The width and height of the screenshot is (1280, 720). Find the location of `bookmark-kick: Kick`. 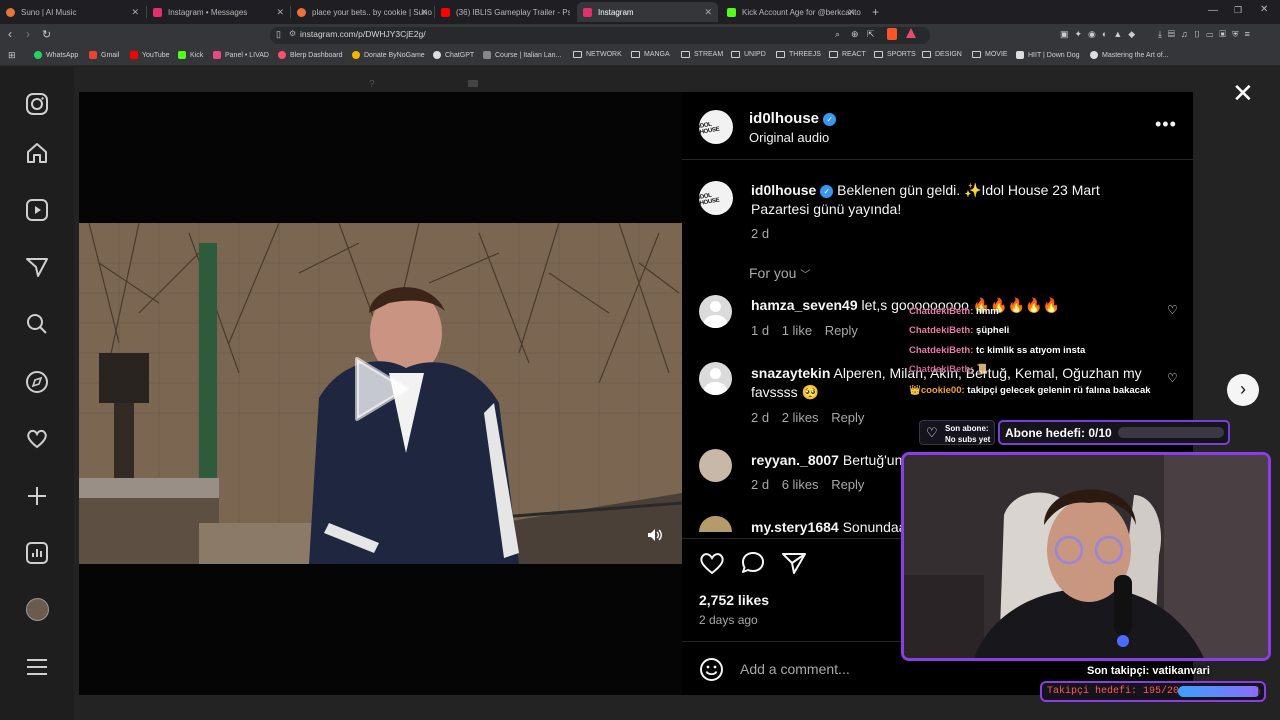

bookmark-kick: Kick is located at coordinates (190, 55).